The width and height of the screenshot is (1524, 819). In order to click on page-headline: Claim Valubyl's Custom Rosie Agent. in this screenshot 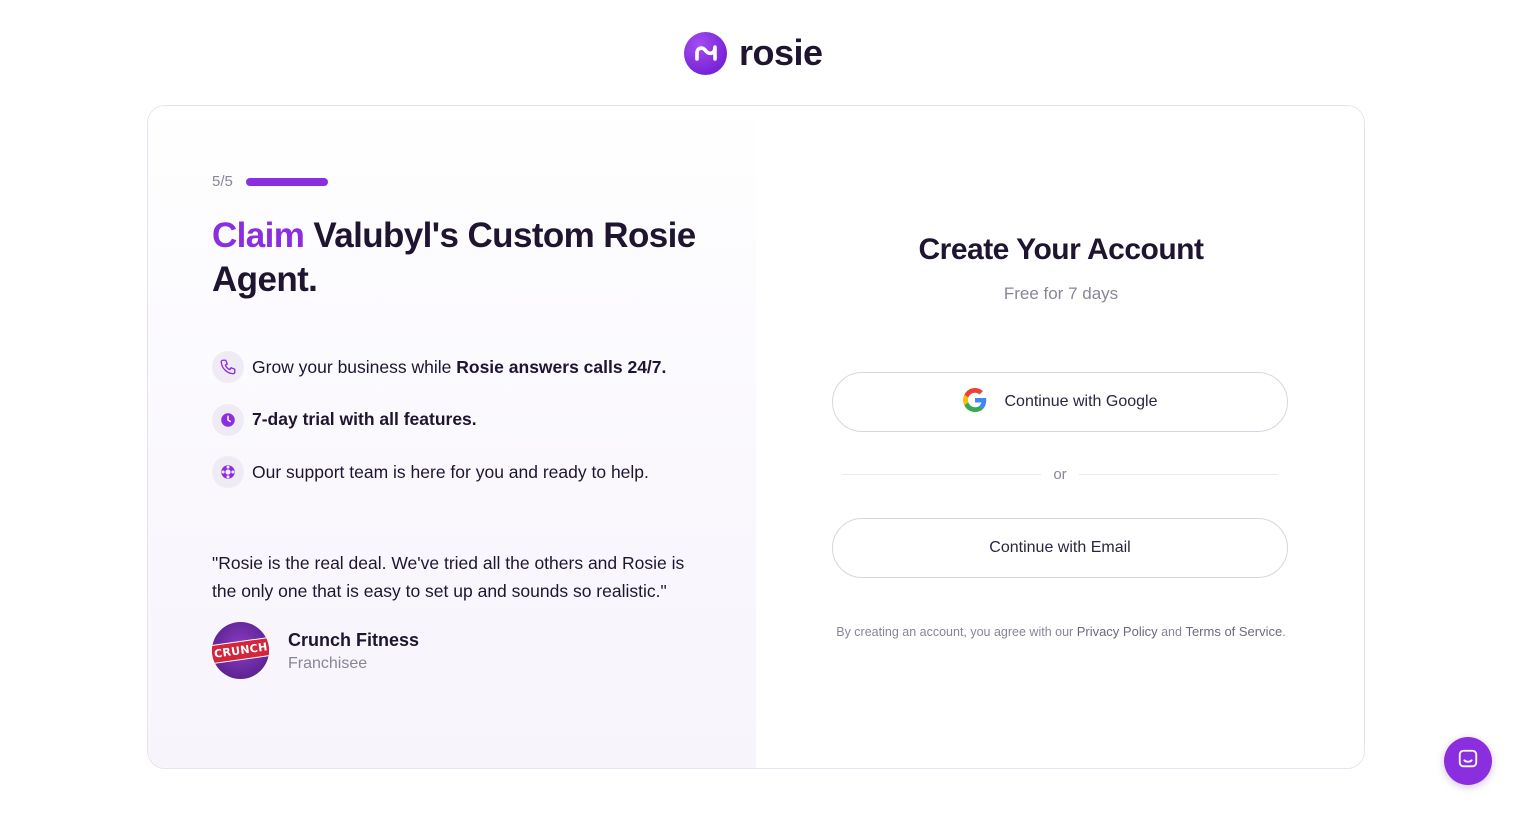, I will do `click(462, 258)`.